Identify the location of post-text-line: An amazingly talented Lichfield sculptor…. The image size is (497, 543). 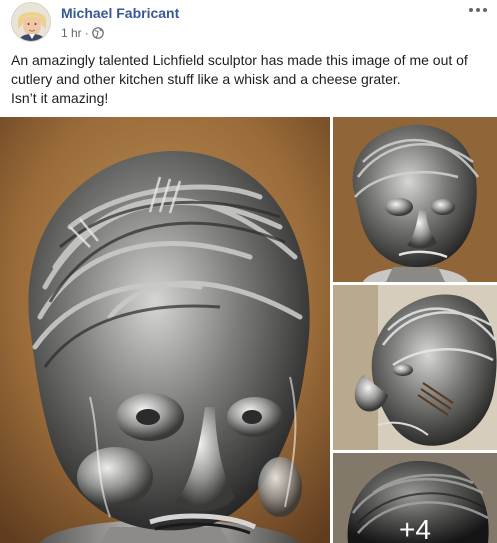
(239, 69).